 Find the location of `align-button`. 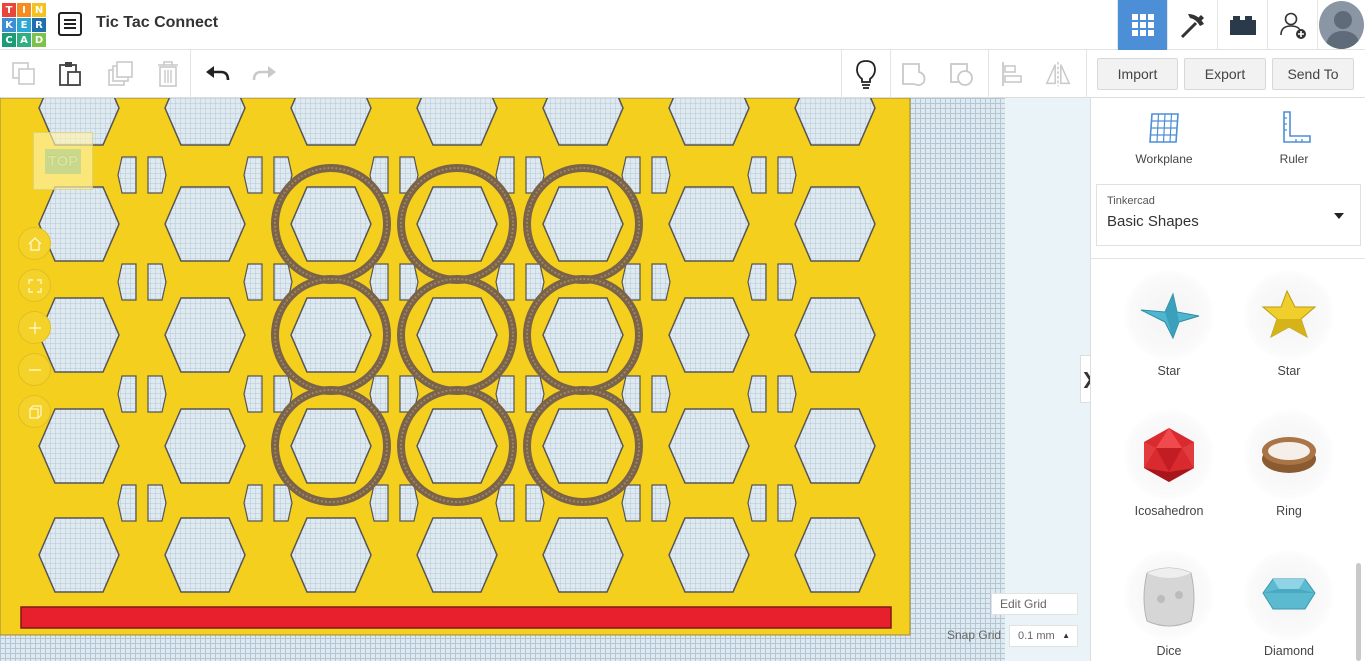

align-button is located at coordinates (1012, 74).